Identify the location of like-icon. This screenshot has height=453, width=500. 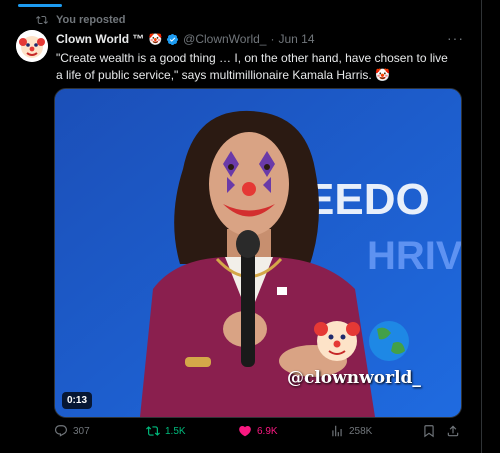
(245, 431).